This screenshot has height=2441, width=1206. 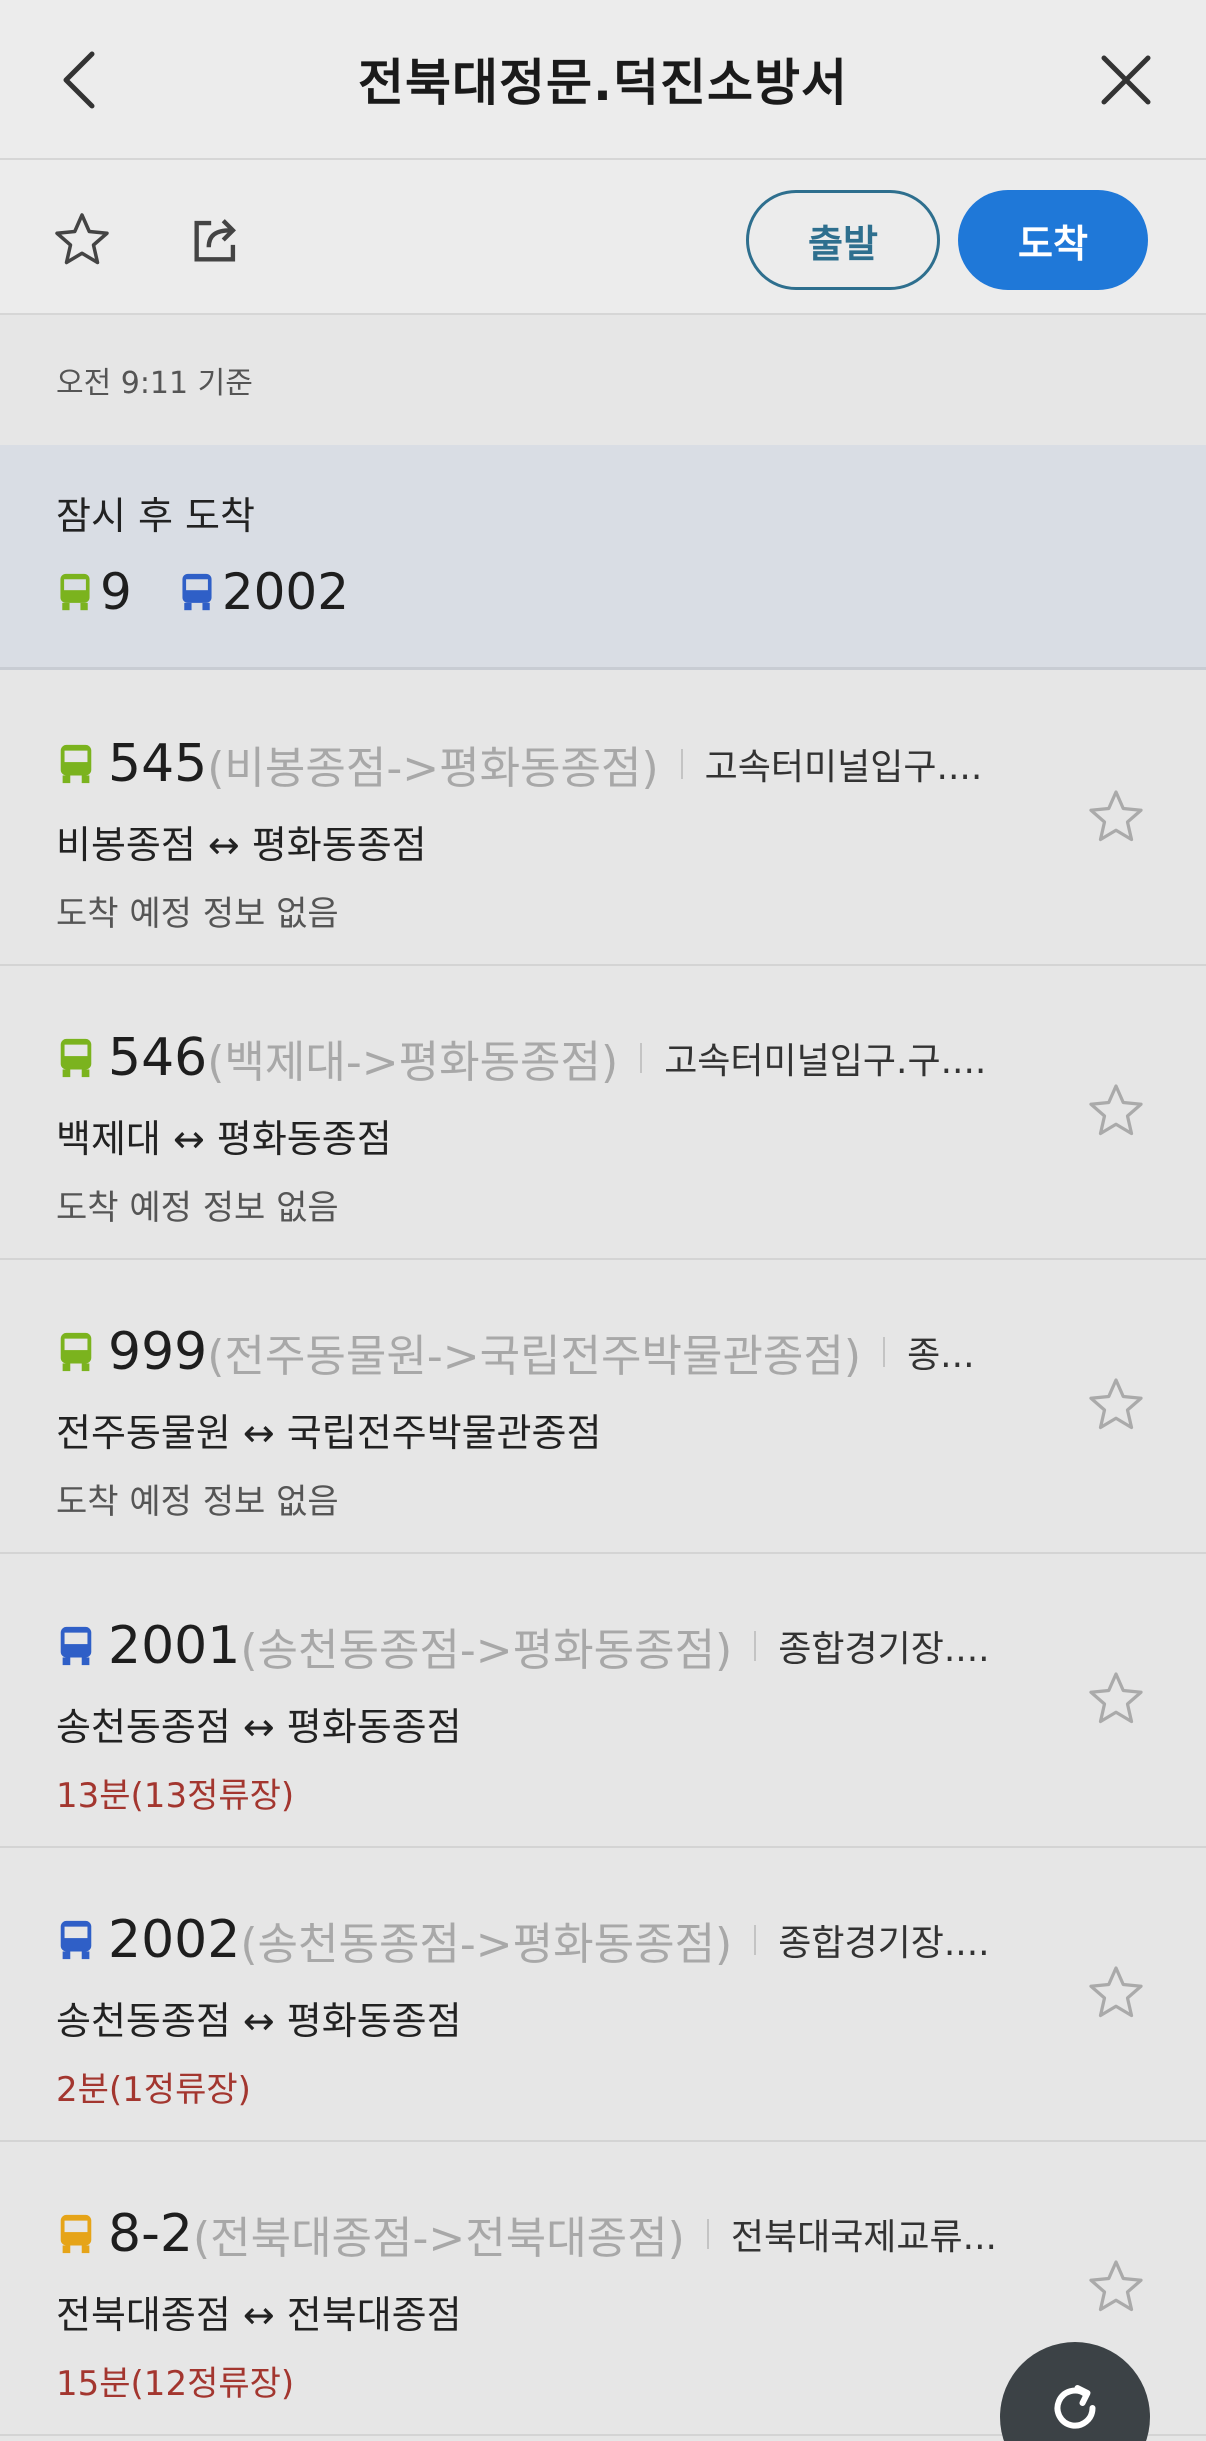 I want to click on bus-number: 999, so click(x=158, y=1352).